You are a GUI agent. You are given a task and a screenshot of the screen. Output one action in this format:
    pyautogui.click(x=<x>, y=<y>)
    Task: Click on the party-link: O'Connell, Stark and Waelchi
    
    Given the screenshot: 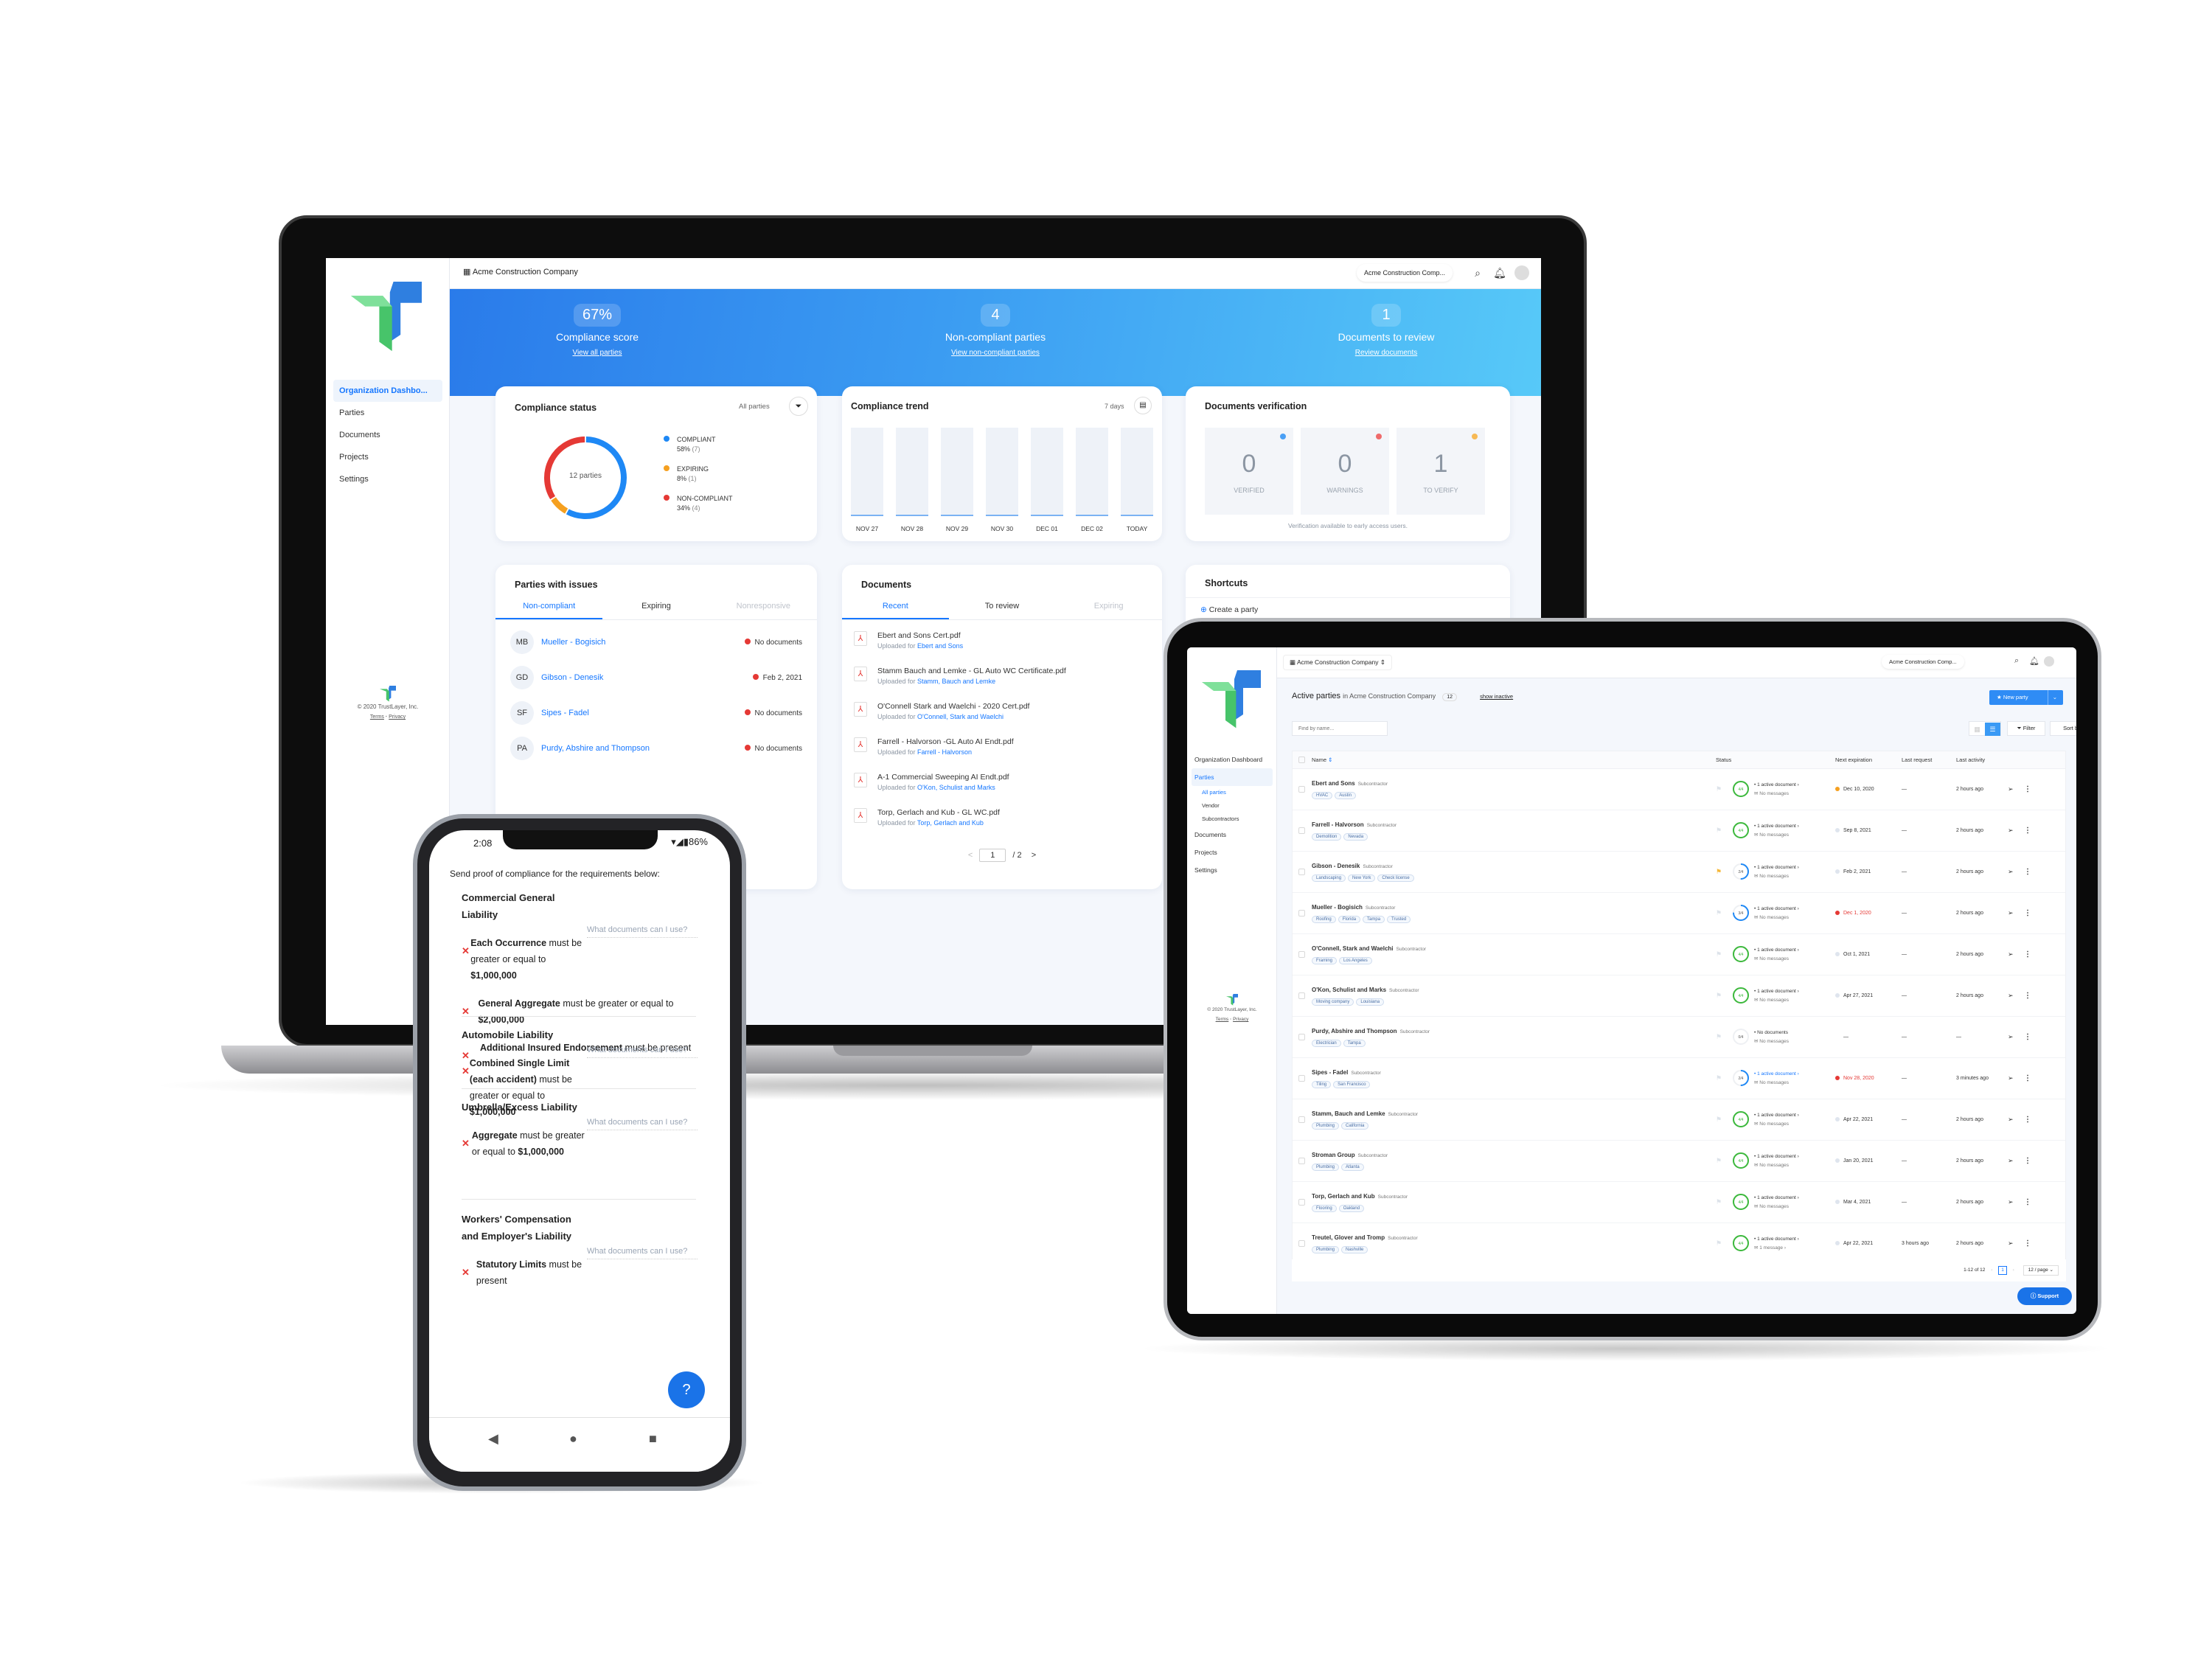 What is the action you would take?
    pyautogui.click(x=960, y=716)
    